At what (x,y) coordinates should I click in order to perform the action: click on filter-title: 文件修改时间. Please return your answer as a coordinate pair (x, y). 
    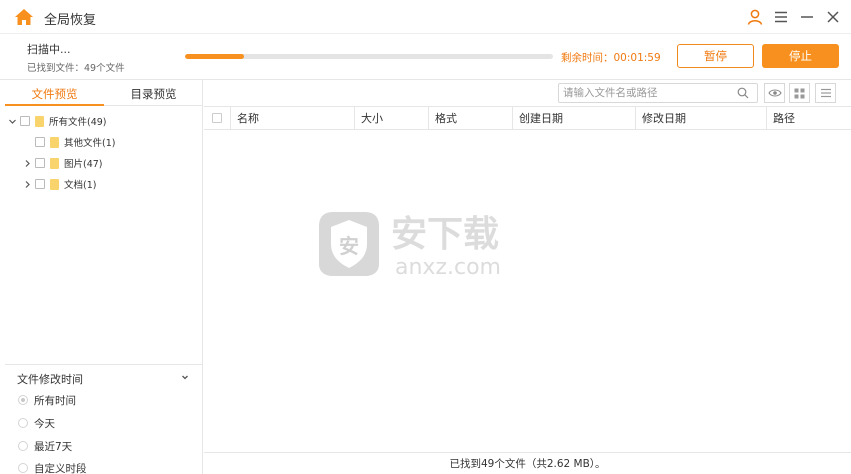
    Looking at the image, I should click on (50, 379).